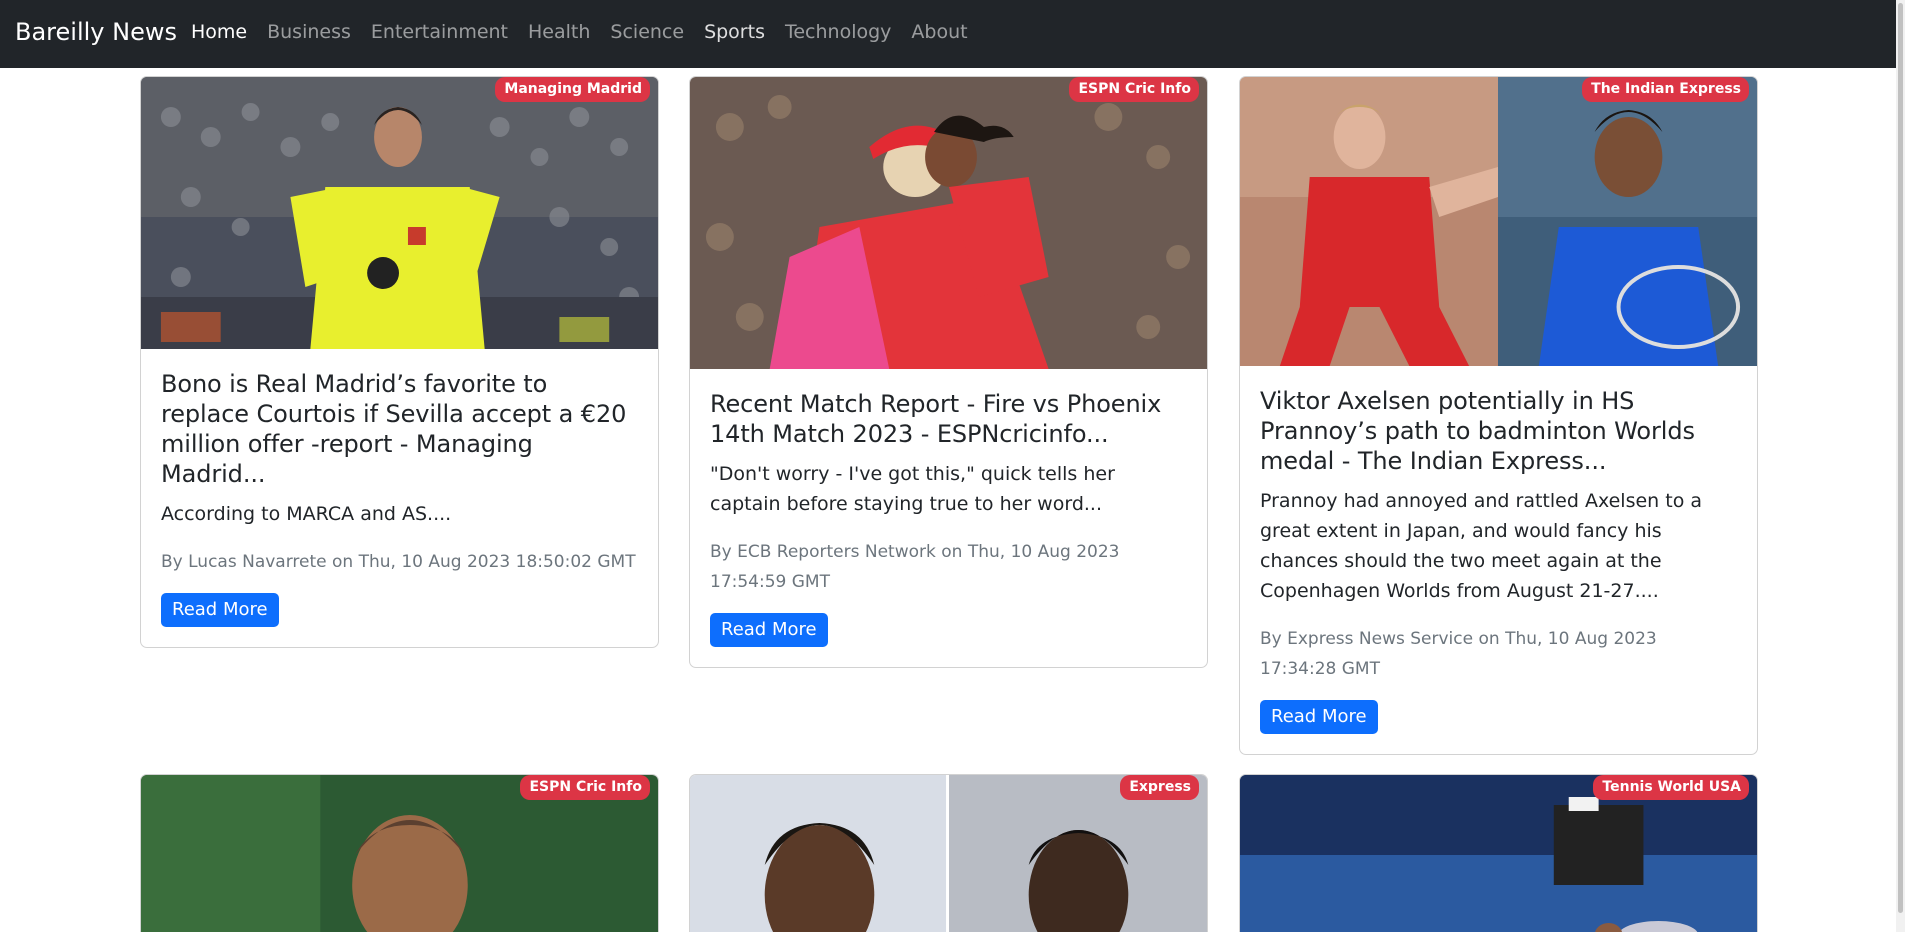 This screenshot has width=1905, height=932. I want to click on news-card: Express, so click(948, 853).